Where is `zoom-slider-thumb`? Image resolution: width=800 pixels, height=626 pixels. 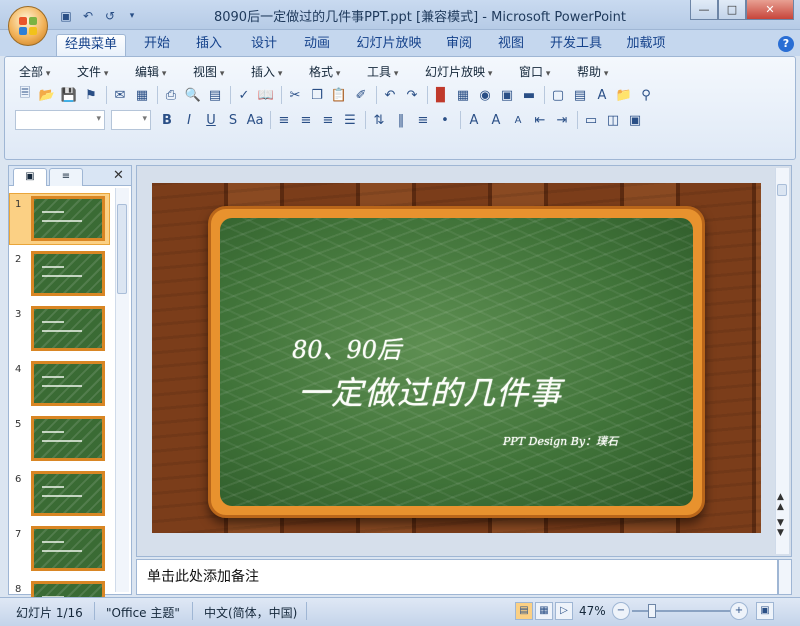
zoom-slider-thumb is located at coordinates (652, 611).